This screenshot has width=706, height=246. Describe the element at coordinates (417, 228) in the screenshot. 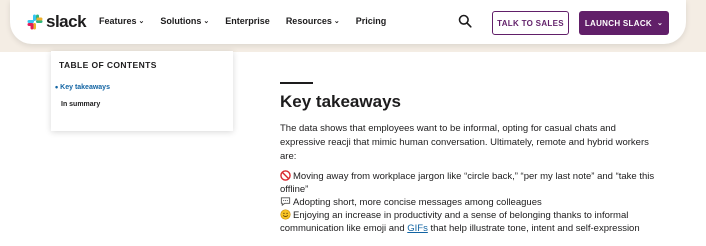

I see `gifs-link: GIFs` at that location.